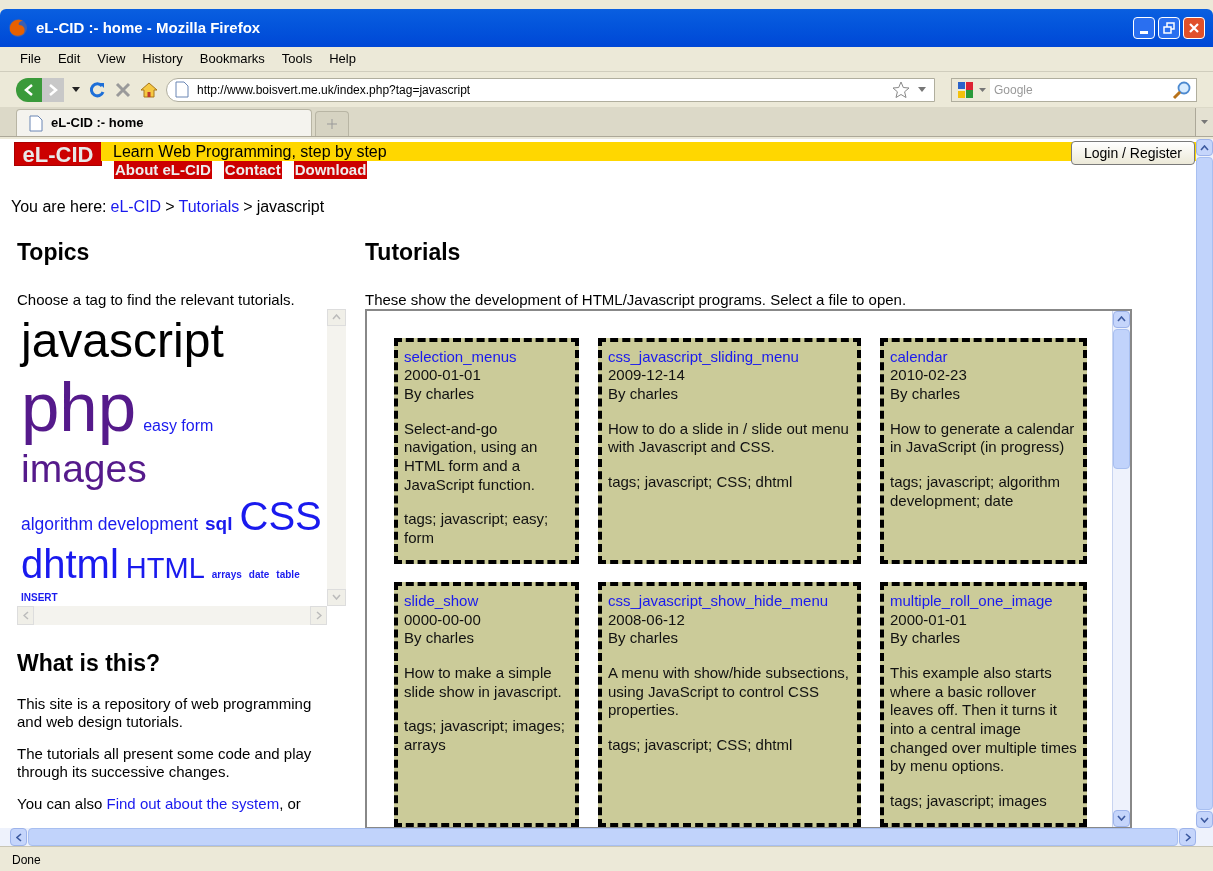  I want to click on tag-link: images, so click(84, 468).